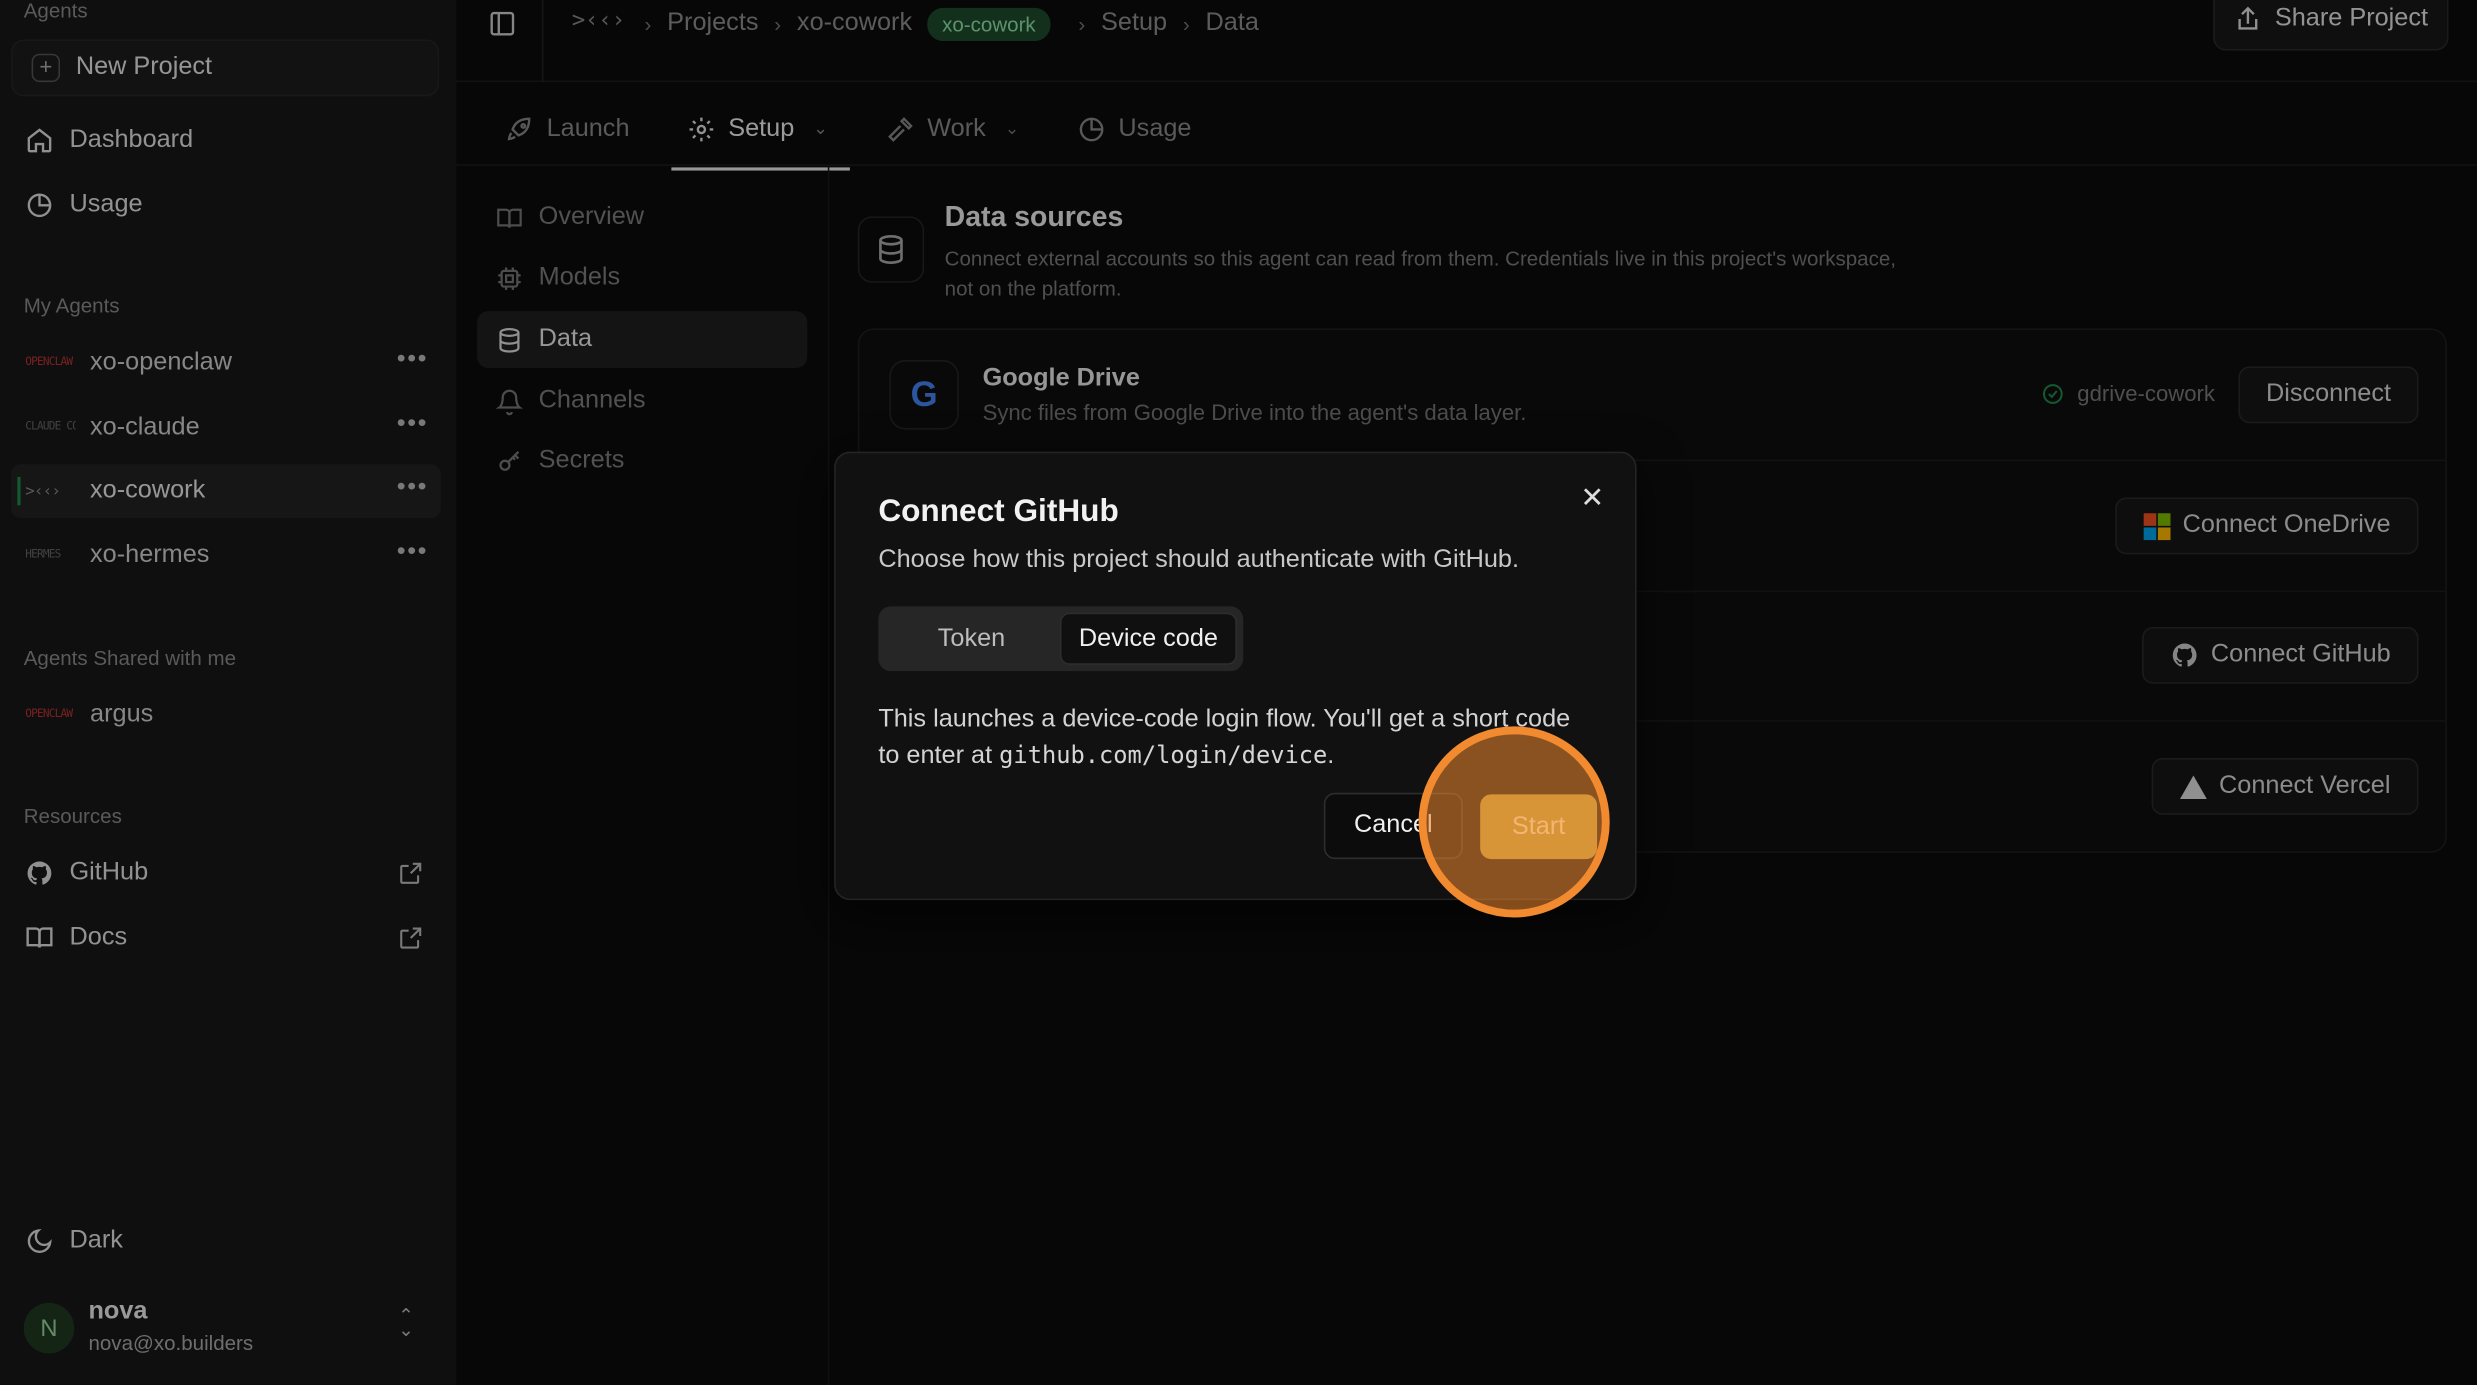 Image resolution: width=2477 pixels, height=1385 pixels. I want to click on dialog-body-end: ., so click(1331, 756).